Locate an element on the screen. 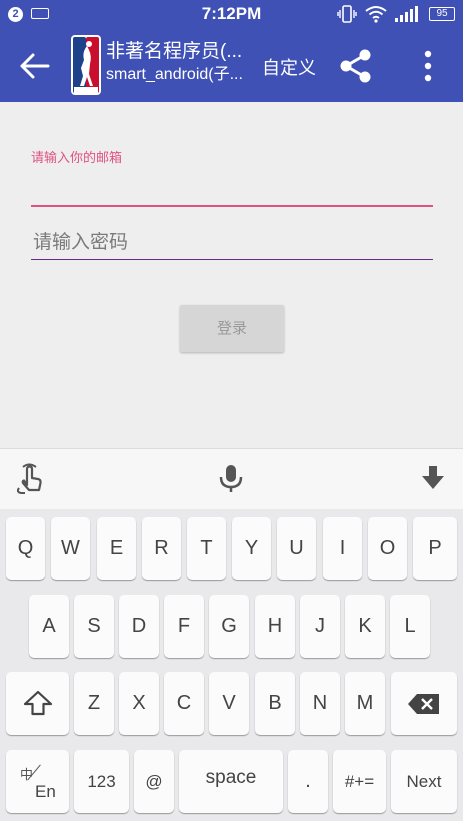 This screenshot has width=463, height=821. numbers-key: 123 is located at coordinates (101, 781).